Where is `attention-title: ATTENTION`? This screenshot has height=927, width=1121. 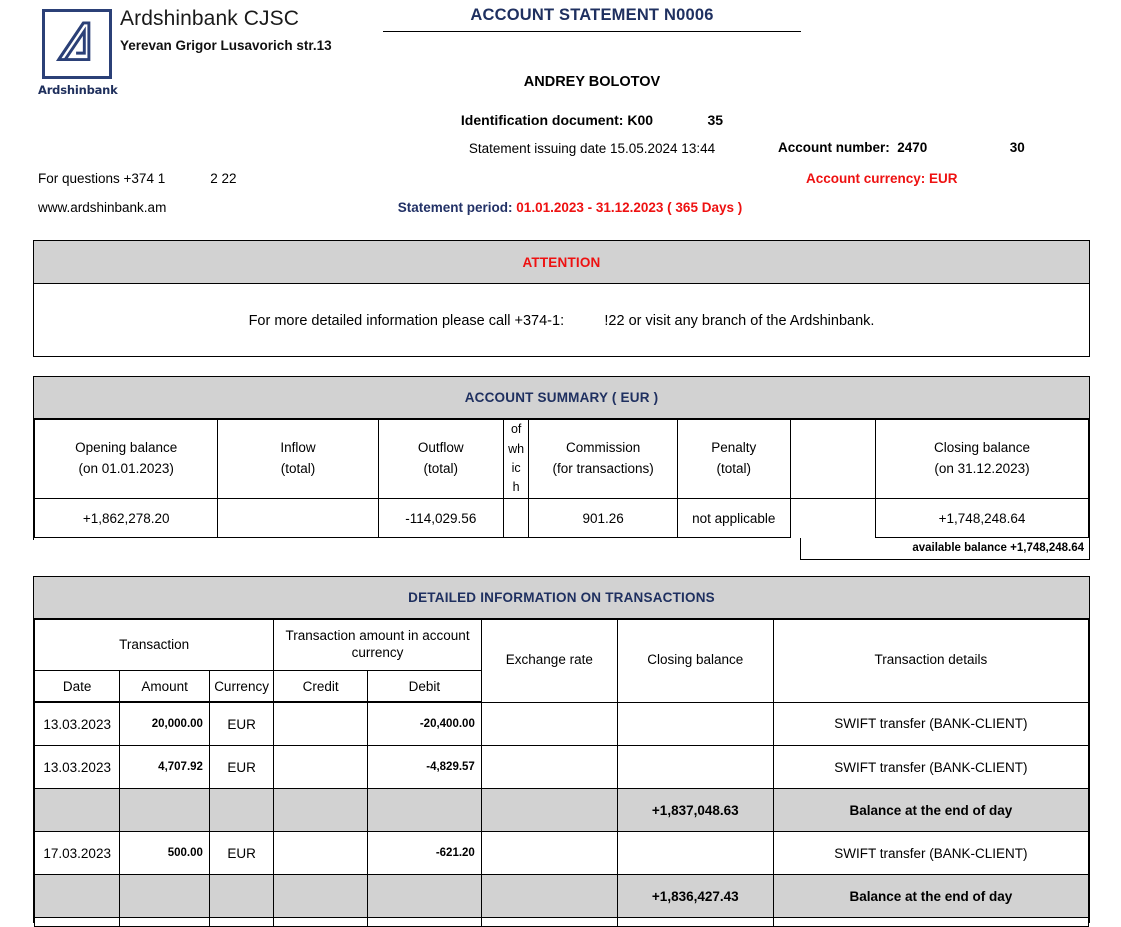 attention-title: ATTENTION is located at coordinates (561, 262).